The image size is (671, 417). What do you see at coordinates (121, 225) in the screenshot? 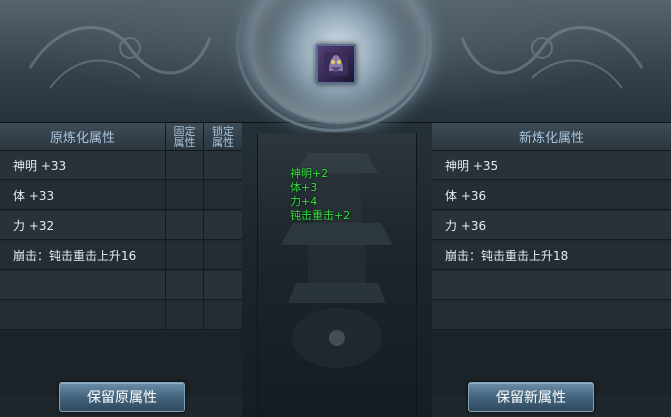
I see `original-attribute-row: 力 +32` at bounding box center [121, 225].